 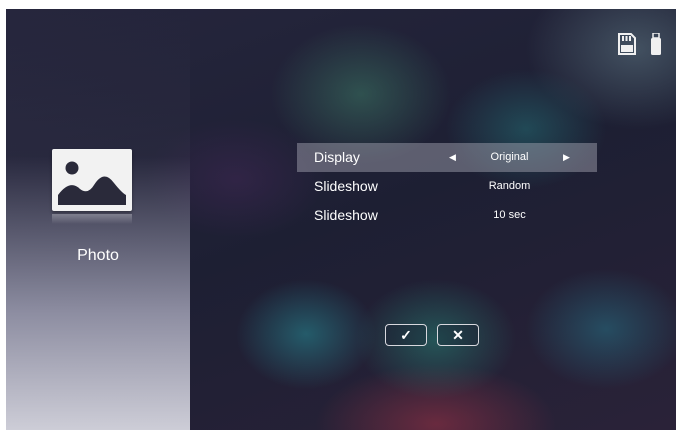 I want to click on confirm-button: ✓, so click(x=406, y=335).